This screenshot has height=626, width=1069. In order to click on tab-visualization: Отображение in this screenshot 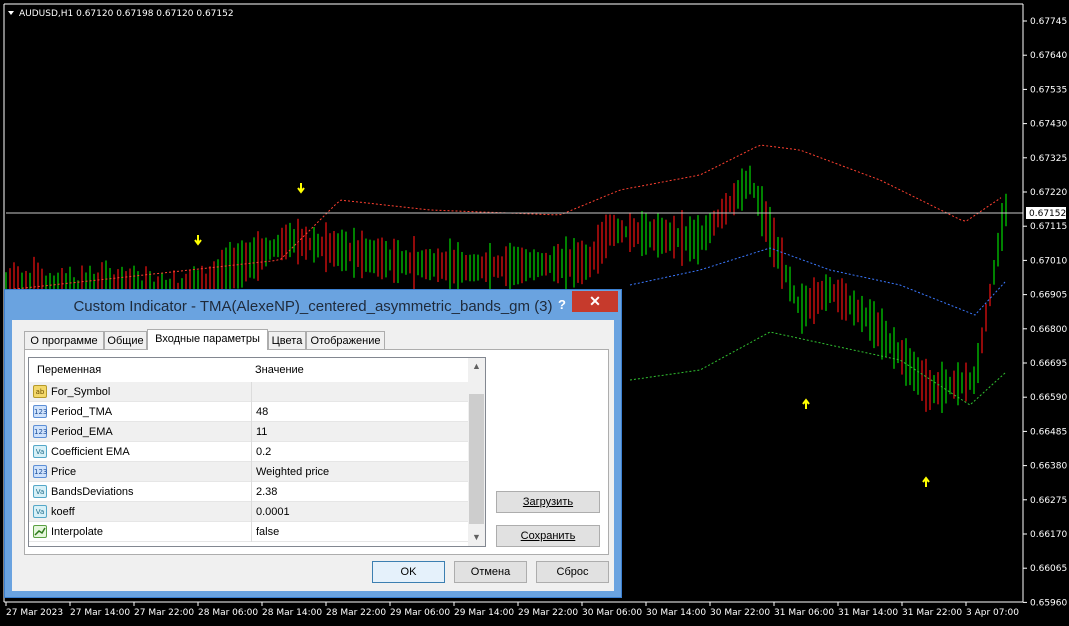, I will do `click(345, 340)`.